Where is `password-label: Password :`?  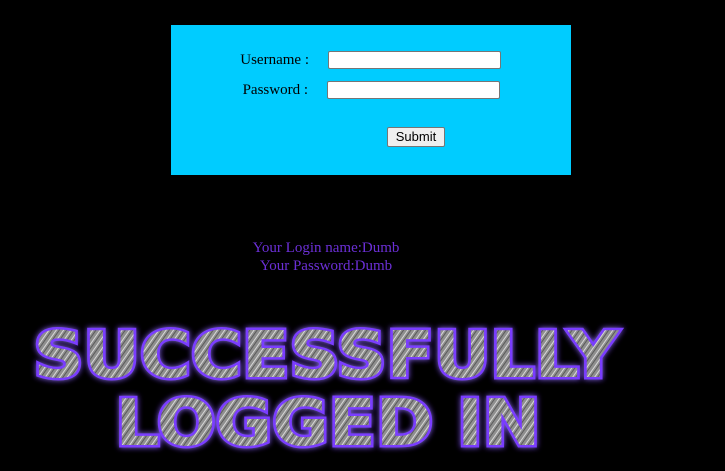
password-label: Password : is located at coordinates (275, 90).